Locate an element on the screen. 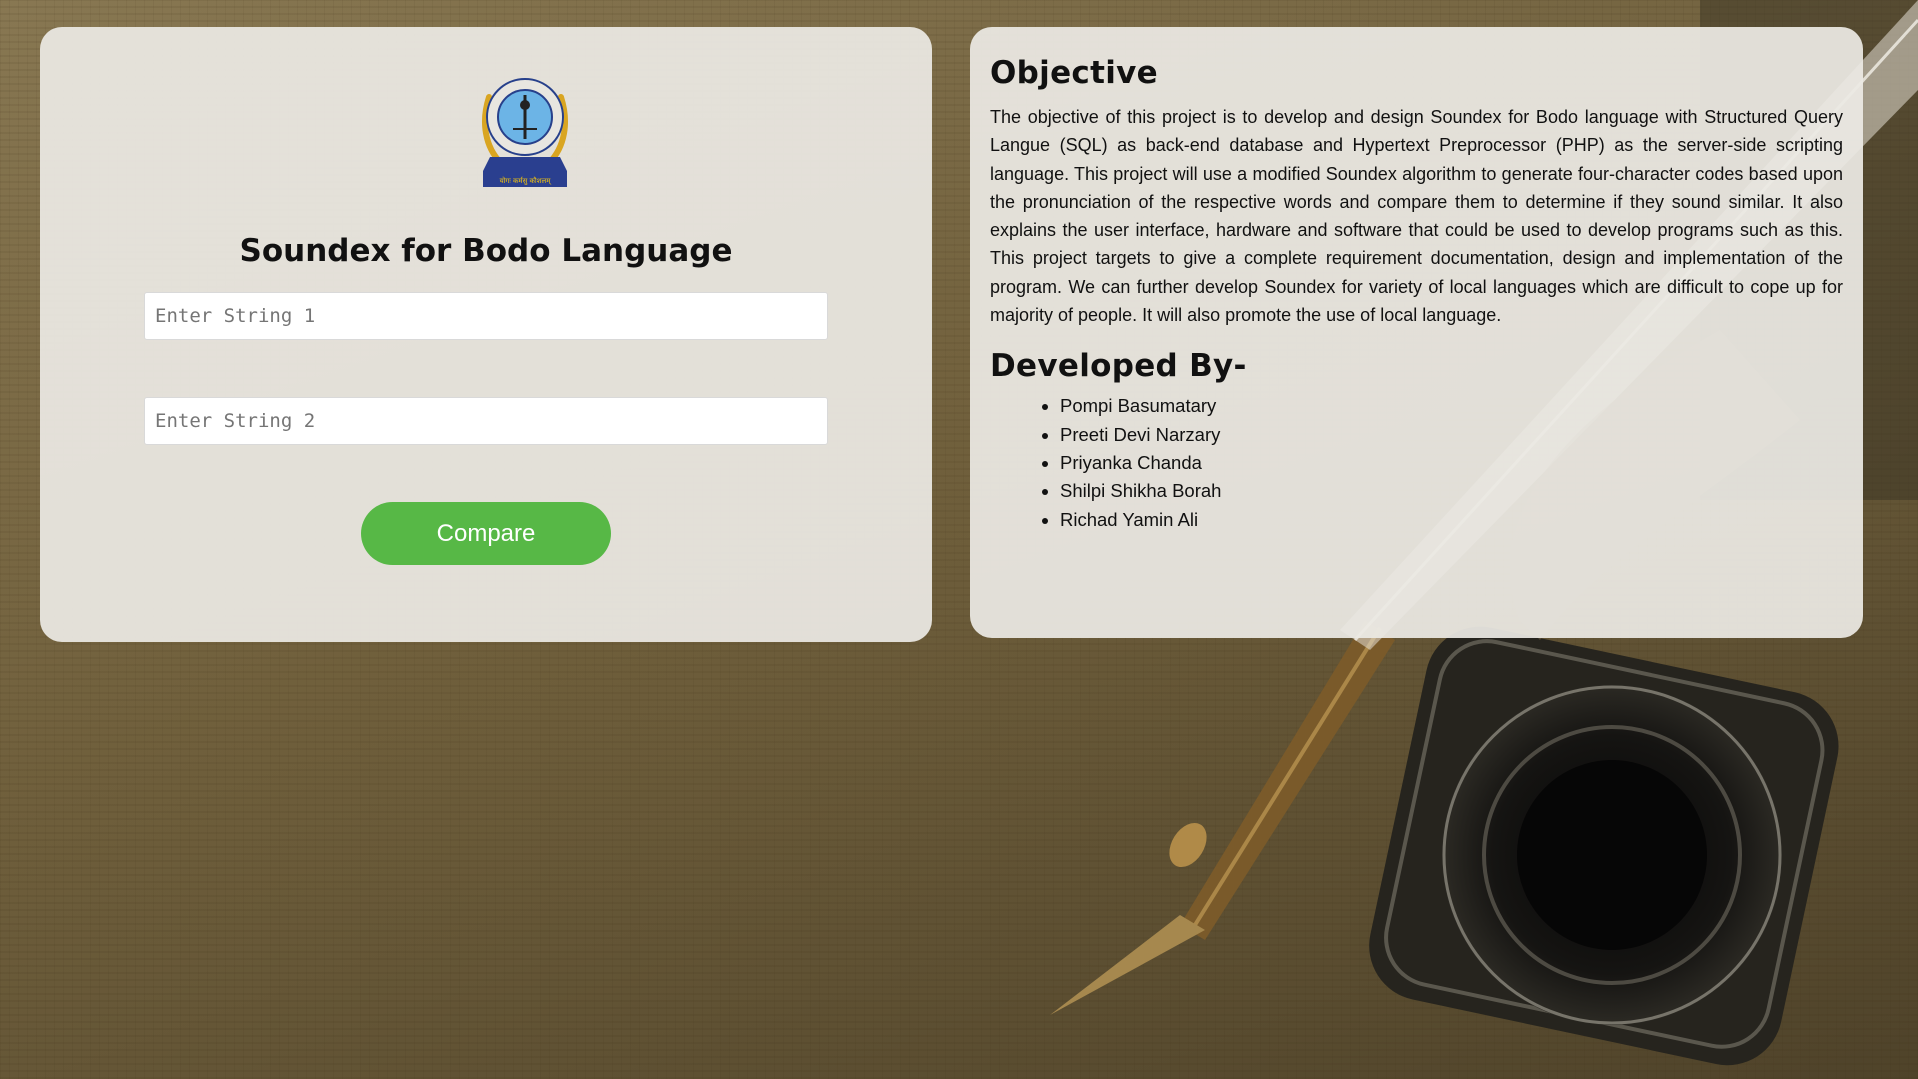 The image size is (1918, 1079). developer-item: Richad Yamin Ali is located at coordinates (1451, 520).